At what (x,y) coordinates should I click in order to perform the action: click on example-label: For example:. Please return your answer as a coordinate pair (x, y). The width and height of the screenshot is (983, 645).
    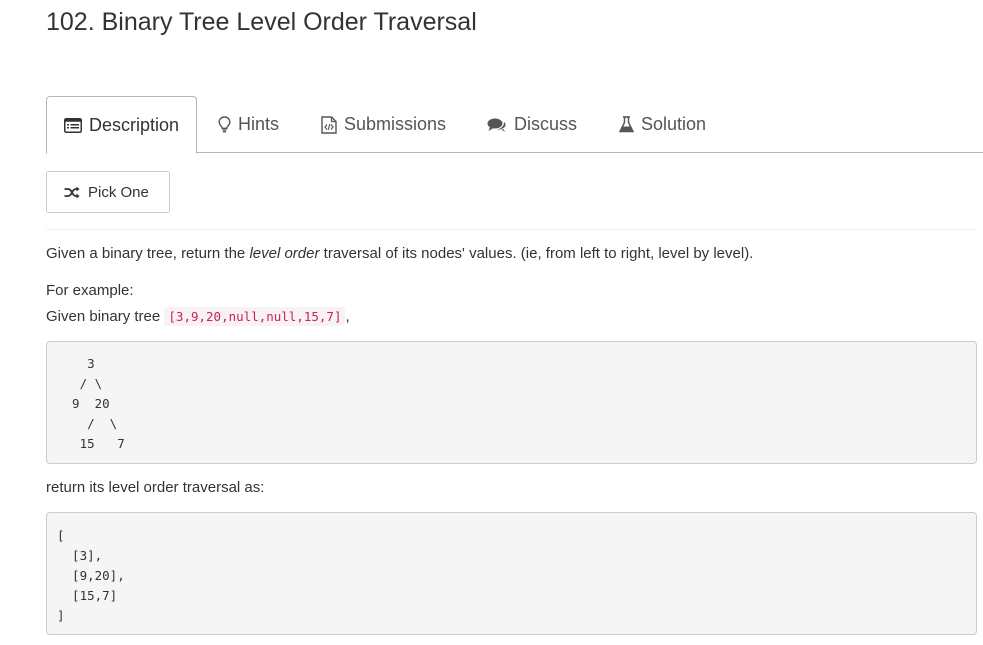
    Looking at the image, I should click on (90, 290).